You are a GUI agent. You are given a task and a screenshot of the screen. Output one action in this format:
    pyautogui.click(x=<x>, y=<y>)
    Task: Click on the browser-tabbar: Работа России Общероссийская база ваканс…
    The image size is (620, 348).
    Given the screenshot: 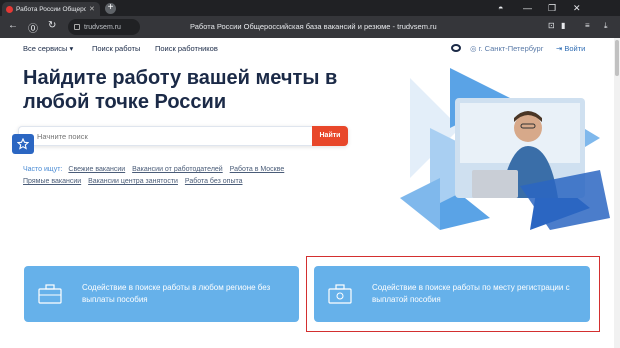 What is the action you would take?
    pyautogui.click(x=310, y=8)
    